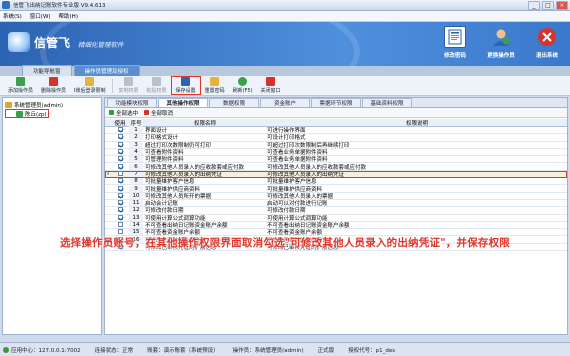 The width and height of the screenshot is (570, 356). I want to click on menu-system: 系统(S), so click(12, 16).